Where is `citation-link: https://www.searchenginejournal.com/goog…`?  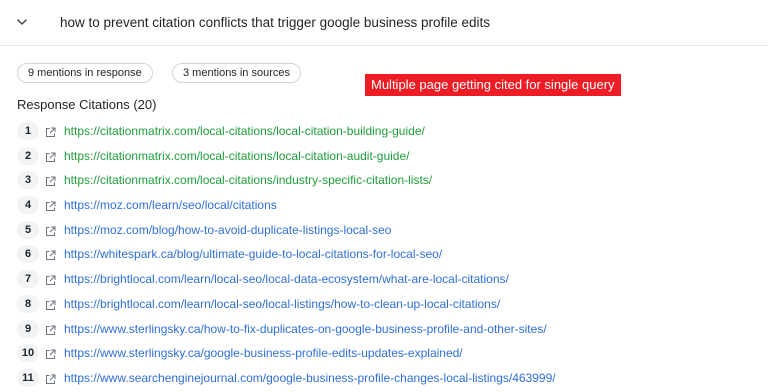
citation-link: https://www.searchenginejournal.com/goog… is located at coordinates (310, 378).